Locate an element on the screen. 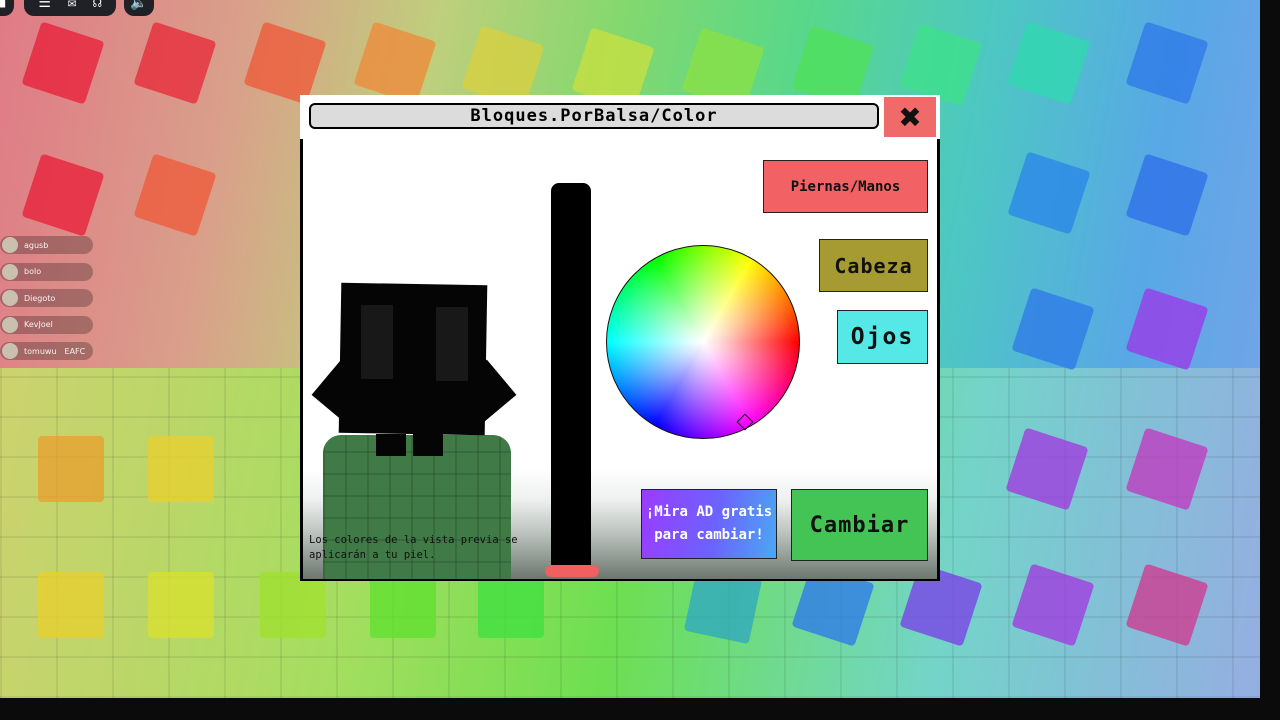 The image size is (1280, 720). player-list: agusb bolo Diegoto KevJoel tomuwu EAFC is located at coordinates (47, 302).